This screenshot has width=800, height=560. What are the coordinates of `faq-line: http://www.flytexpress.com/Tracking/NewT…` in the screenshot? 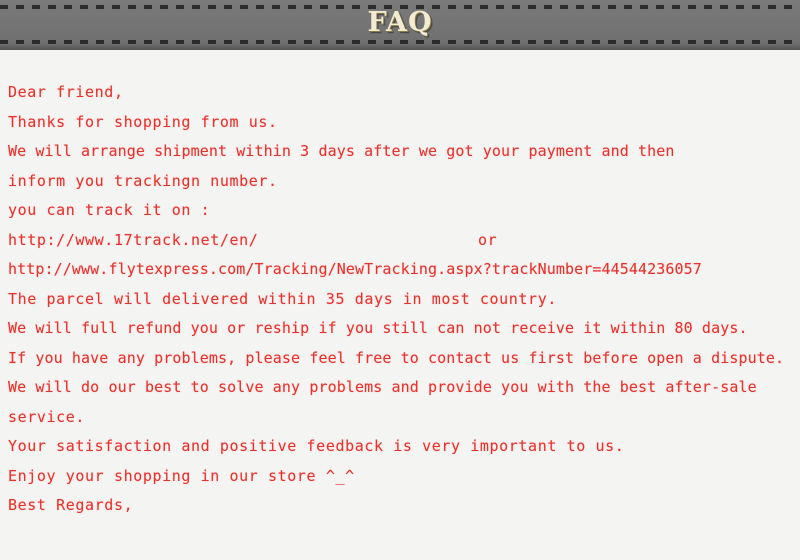 It's located at (403, 270).